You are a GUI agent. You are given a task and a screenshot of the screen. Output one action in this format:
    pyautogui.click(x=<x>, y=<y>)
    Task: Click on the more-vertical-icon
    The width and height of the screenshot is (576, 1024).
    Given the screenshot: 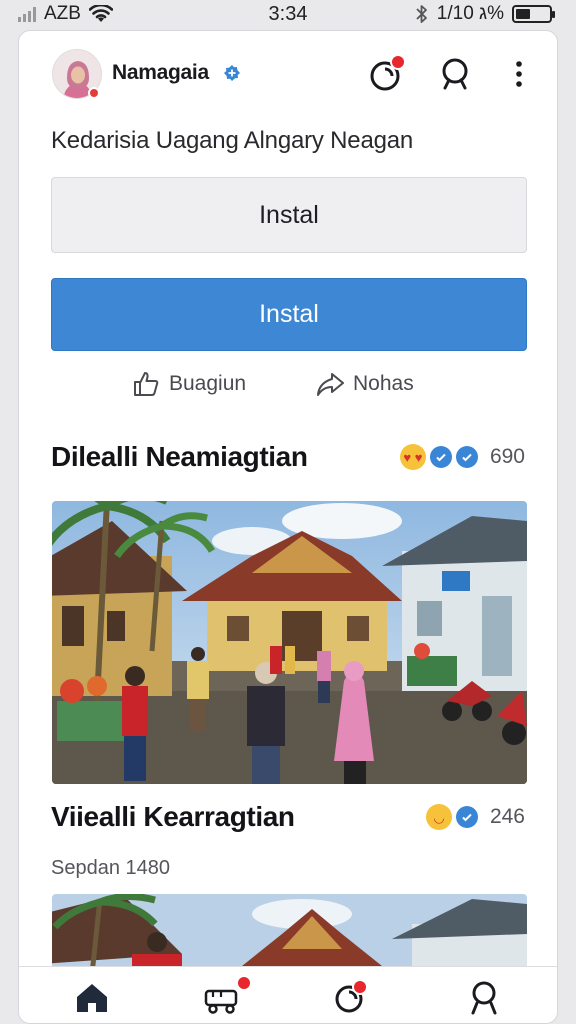 What is the action you would take?
    pyautogui.click(x=519, y=74)
    